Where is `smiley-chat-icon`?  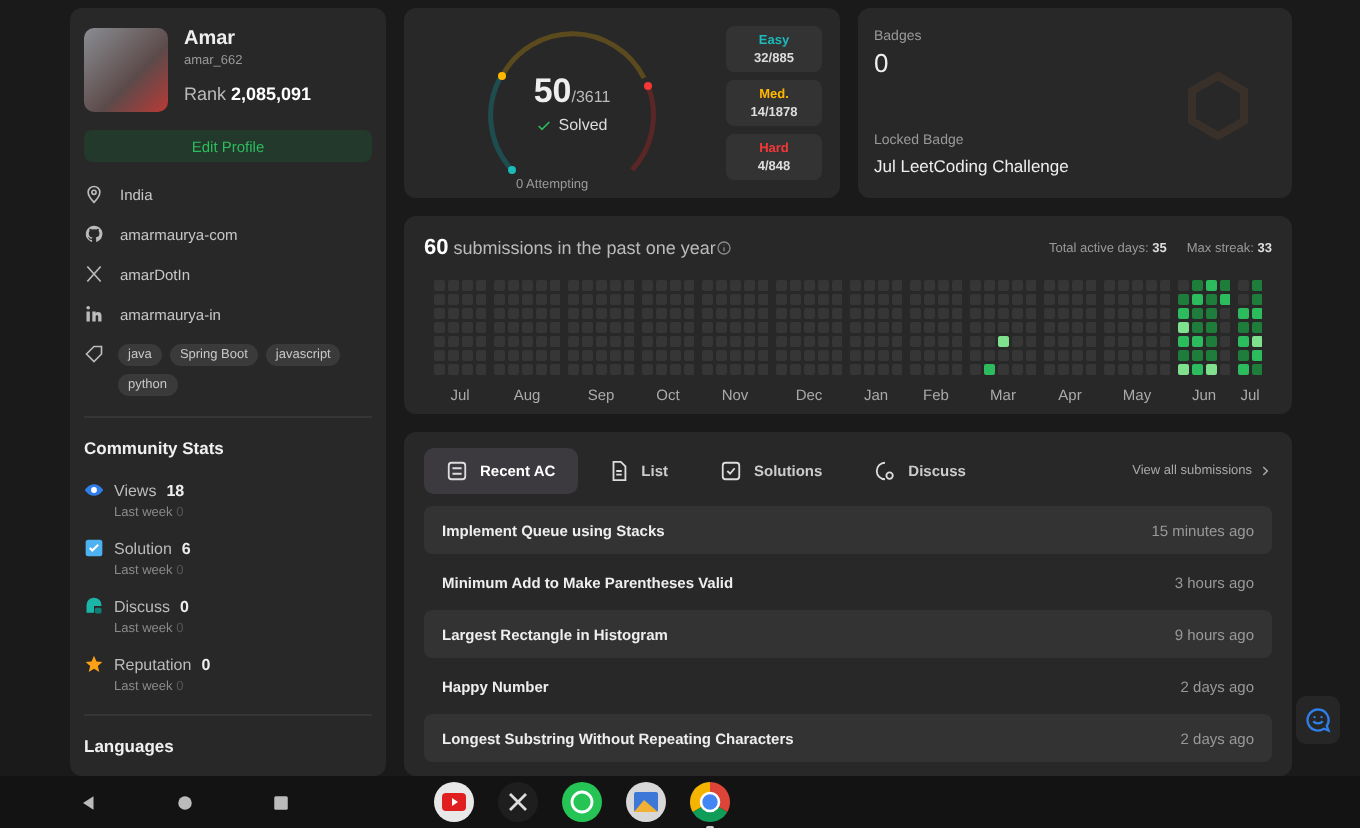 smiley-chat-icon is located at coordinates (1318, 720).